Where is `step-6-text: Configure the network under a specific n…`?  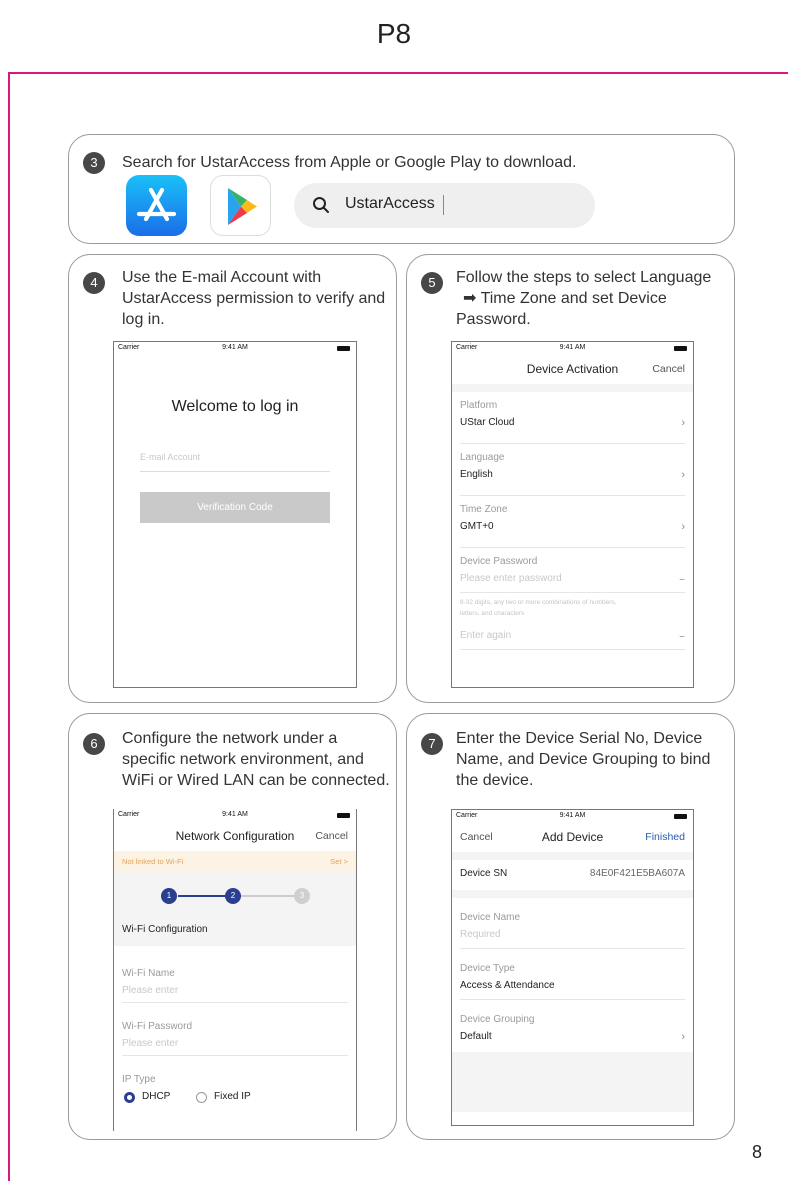 step-6-text: Configure the network under a specific n… is located at coordinates (256, 759).